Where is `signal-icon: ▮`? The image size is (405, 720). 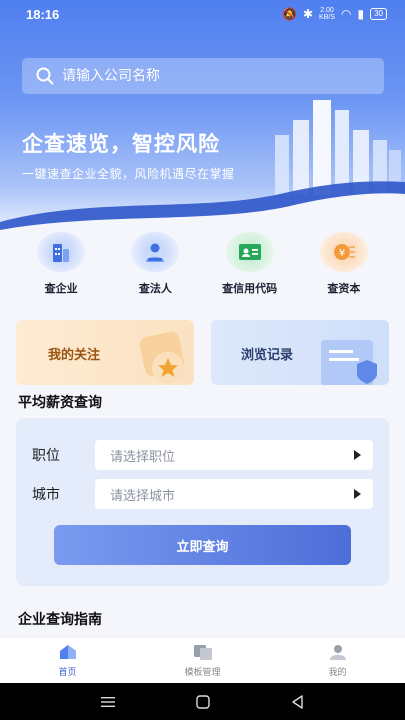
signal-icon: ▮ is located at coordinates (361, 14).